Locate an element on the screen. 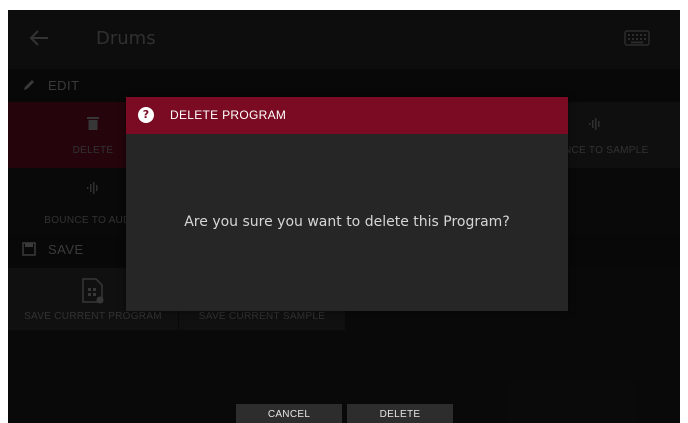  dialog-title: DELETE PROGRAM is located at coordinates (228, 115).